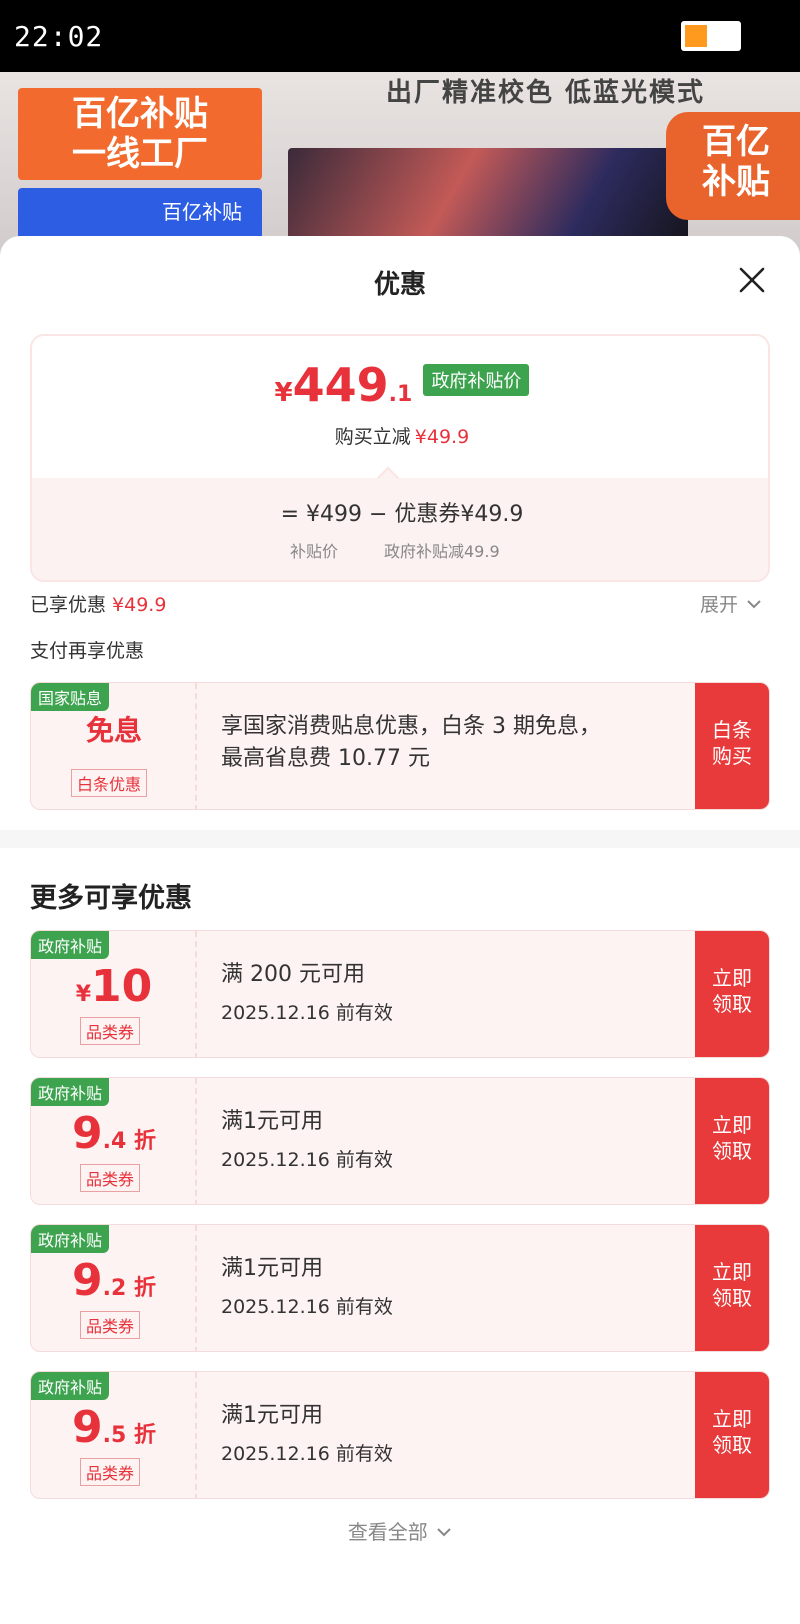 The width and height of the screenshot is (800, 1624). I want to click on sheet-title: 优惠, so click(399, 285).